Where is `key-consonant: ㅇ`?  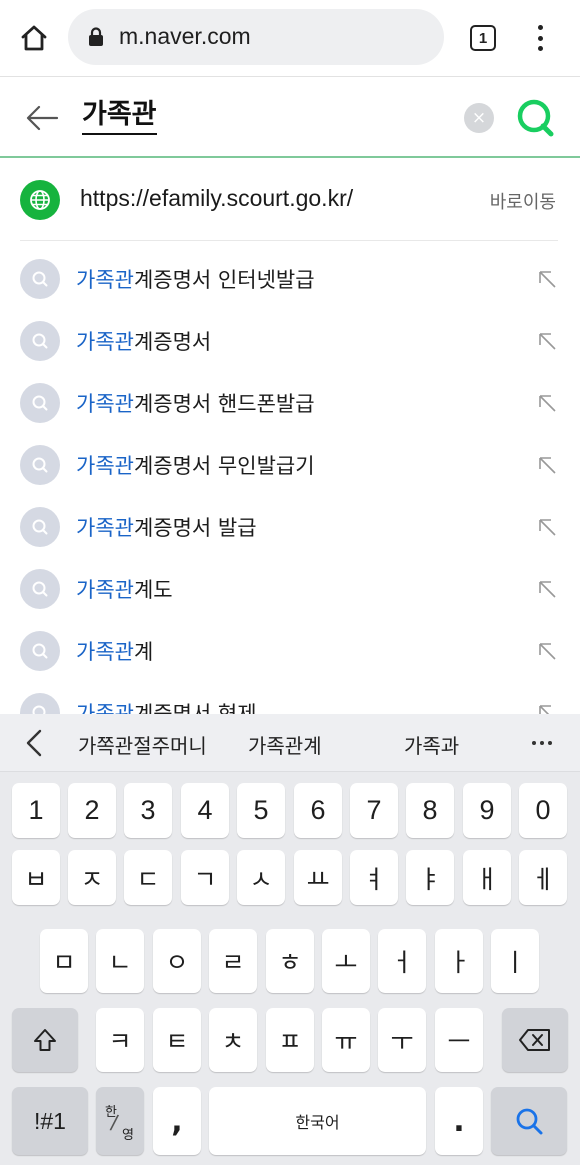 key-consonant: ㅇ is located at coordinates (177, 961).